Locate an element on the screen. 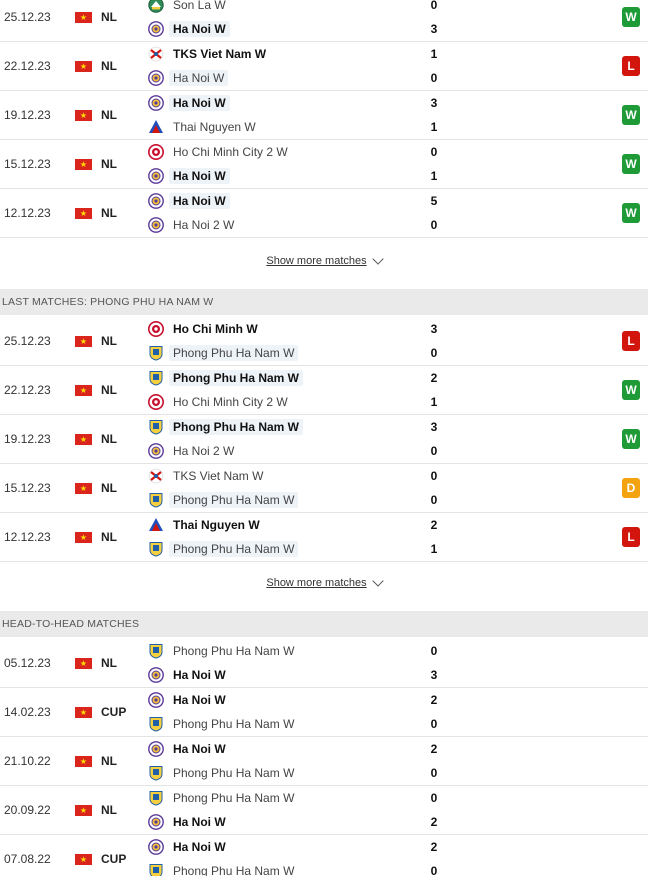 The height and width of the screenshot is (876, 648). home-team-name: Thai Nguyen W is located at coordinates (216, 525).